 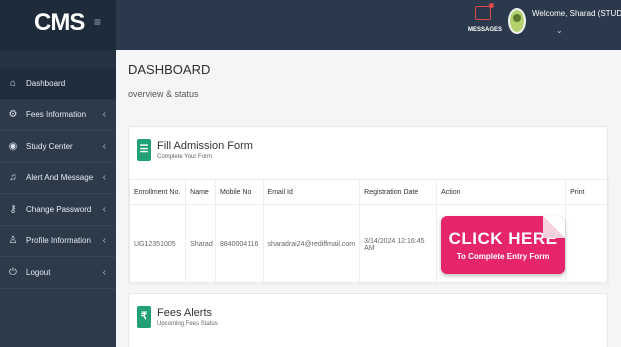 I want to click on fees-card-title-group: Fees Alerts Upcoming Fees Status, so click(x=187, y=317).